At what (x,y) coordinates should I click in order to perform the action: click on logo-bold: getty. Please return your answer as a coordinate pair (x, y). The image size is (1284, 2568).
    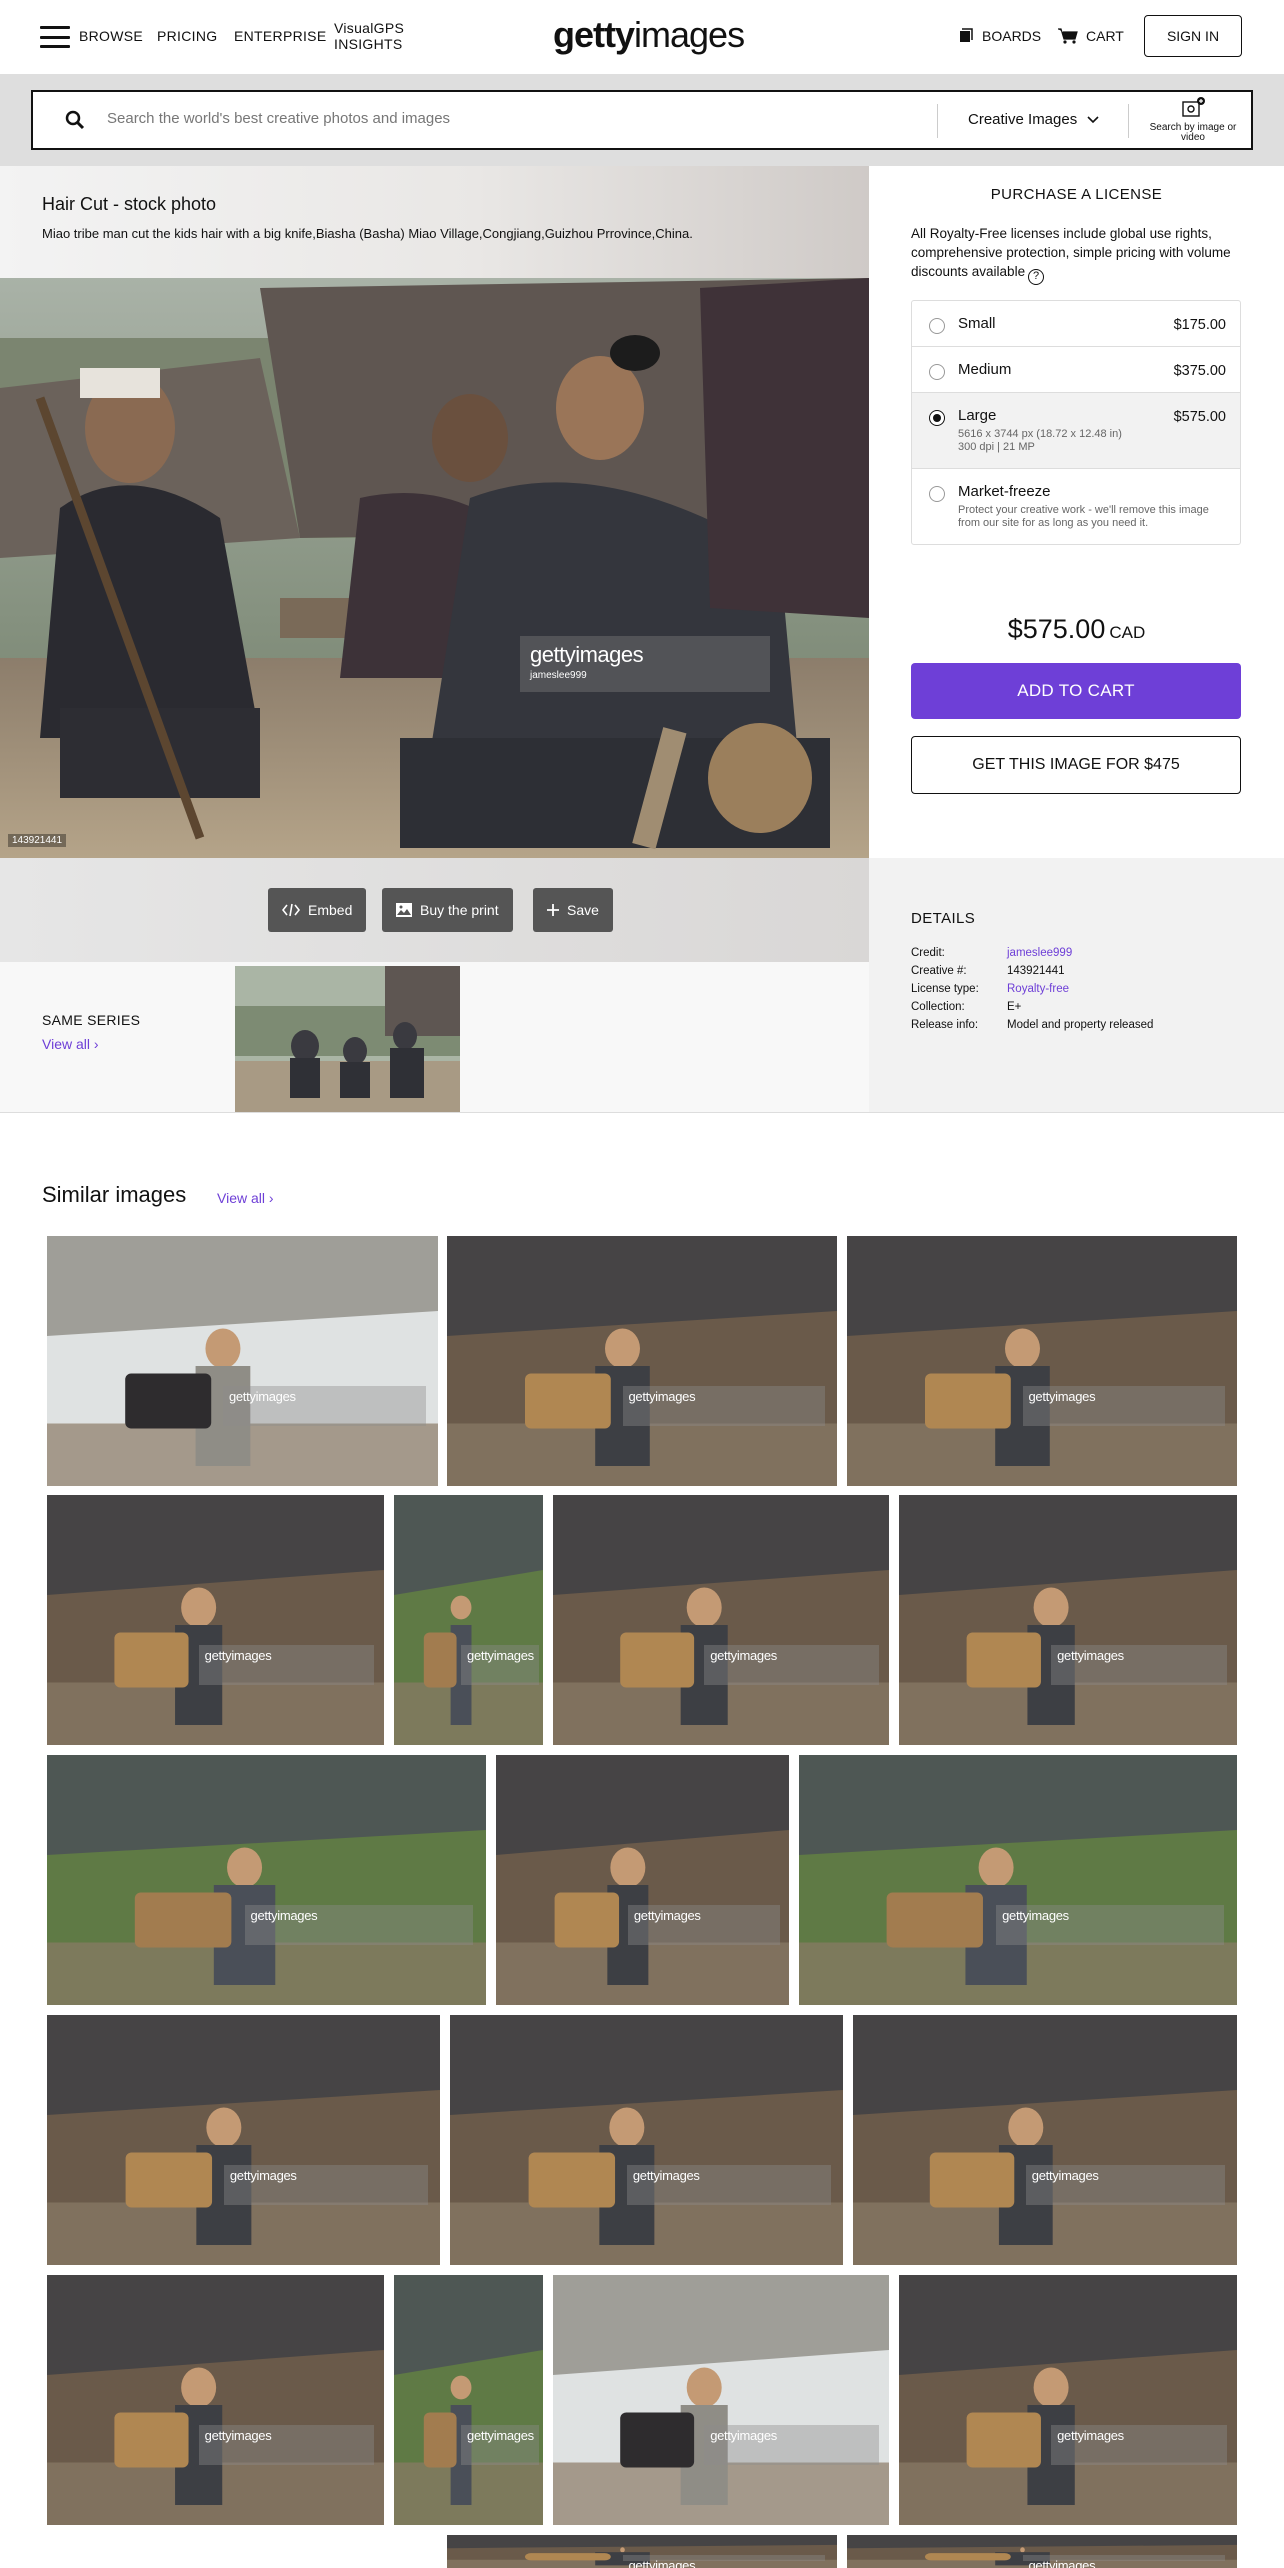
    Looking at the image, I should click on (594, 34).